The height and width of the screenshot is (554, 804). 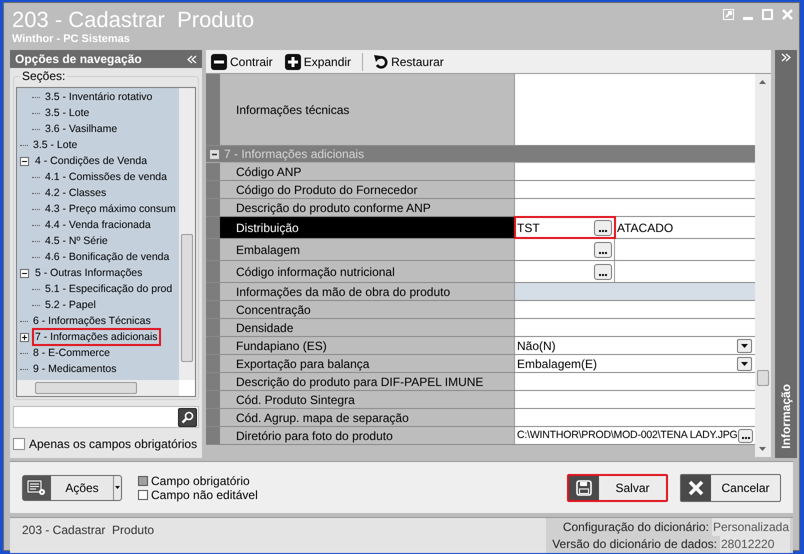 I want to click on status-value: 28012220, so click(x=755, y=543).